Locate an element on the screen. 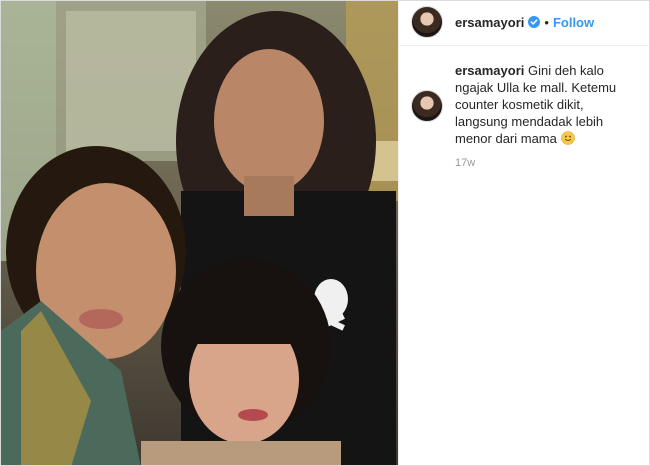 This screenshot has width=650, height=466. slightly-smiling-face-icon is located at coordinates (567, 138).